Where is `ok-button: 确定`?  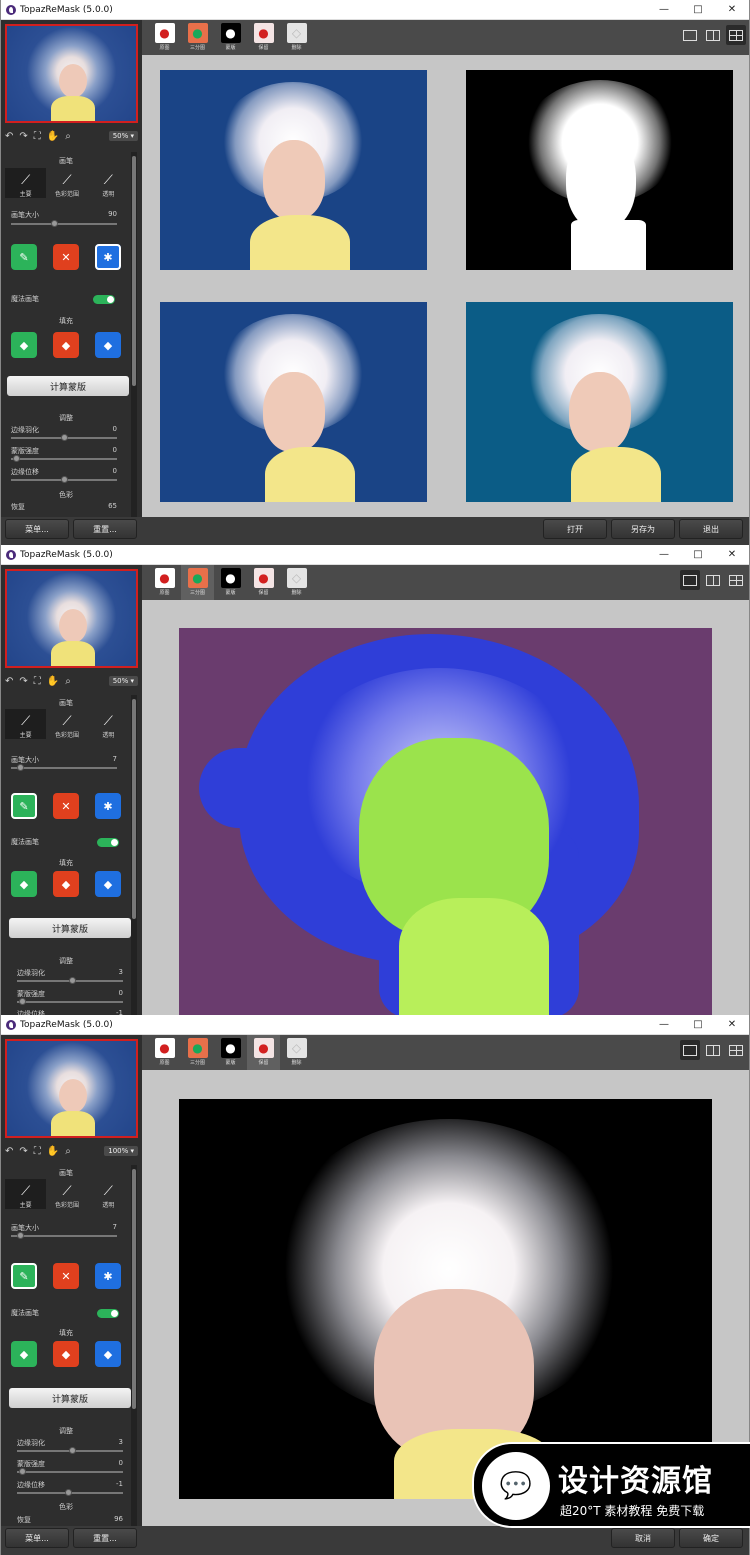
ok-button: 确定 is located at coordinates (711, 1538).